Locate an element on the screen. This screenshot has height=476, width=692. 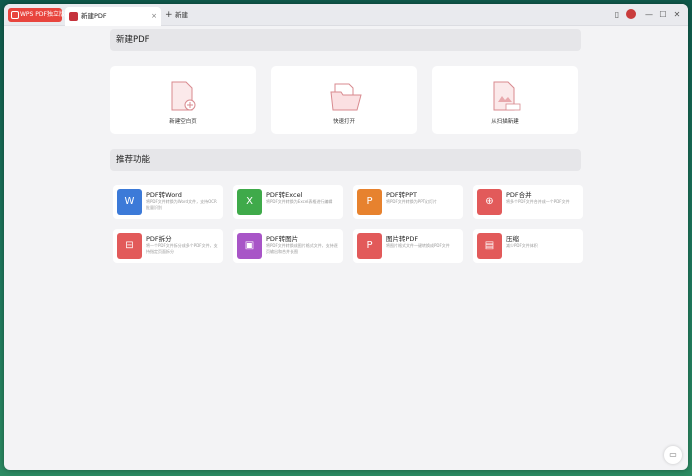
feature-title: PDF拆分 is located at coordinates (159, 239).